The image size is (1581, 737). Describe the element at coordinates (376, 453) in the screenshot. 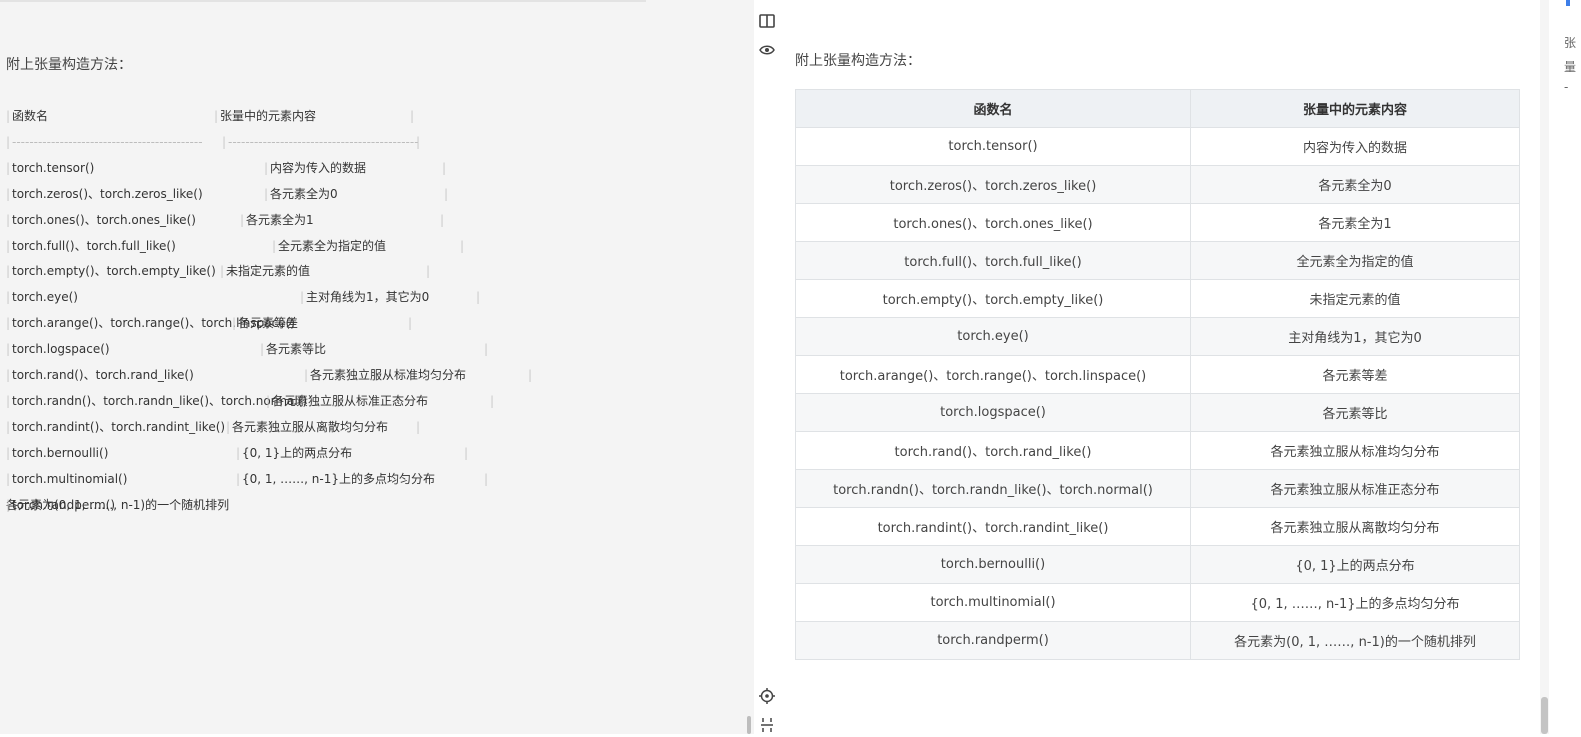

I see `md-row-line: | torch.bernoulli() | {0, 1}上的两点分布 |` at that location.